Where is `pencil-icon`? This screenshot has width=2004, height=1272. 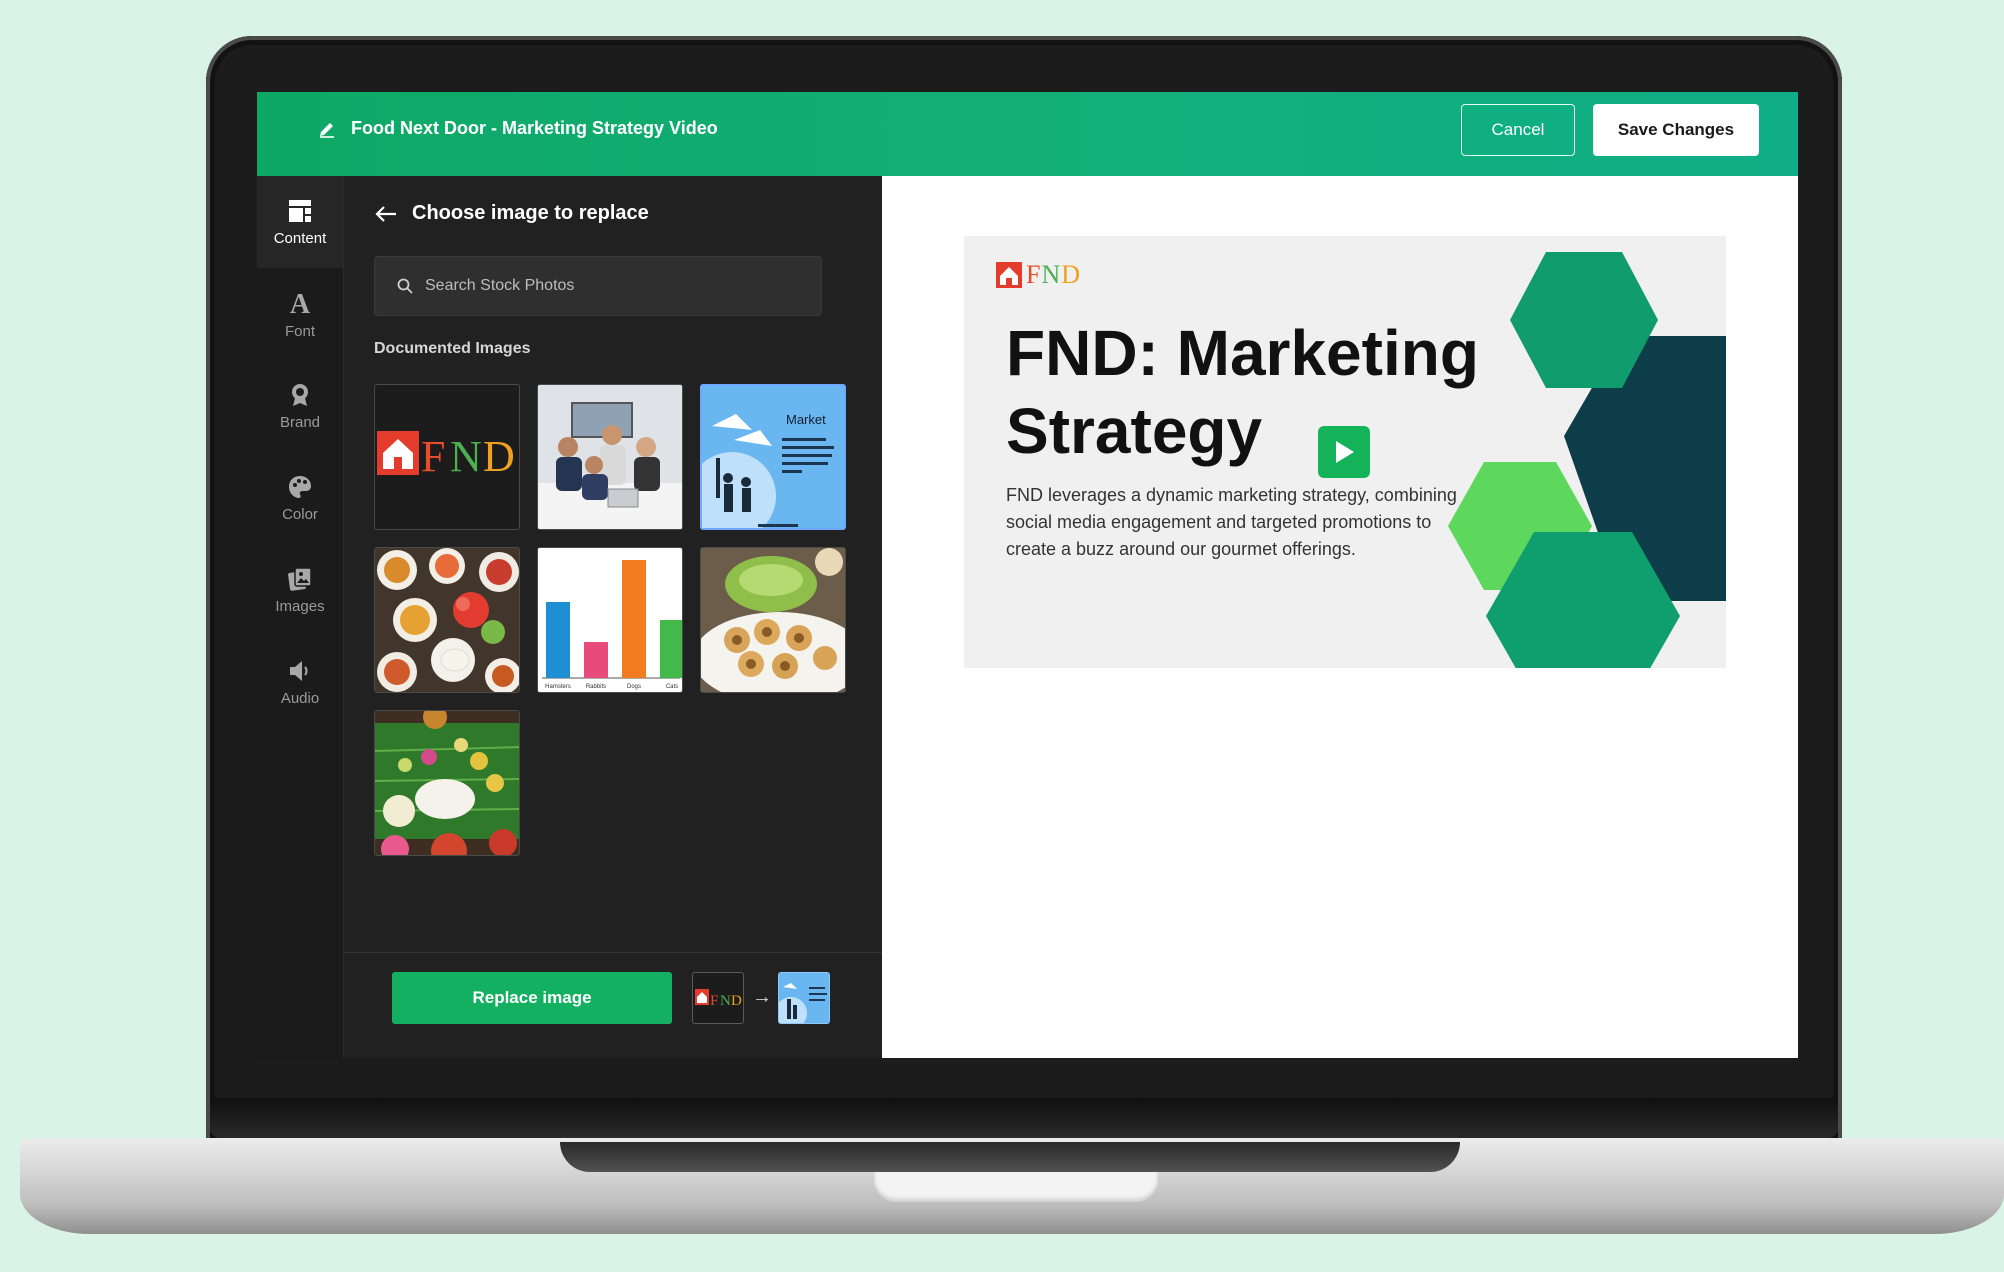
pencil-icon is located at coordinates (327, 129).